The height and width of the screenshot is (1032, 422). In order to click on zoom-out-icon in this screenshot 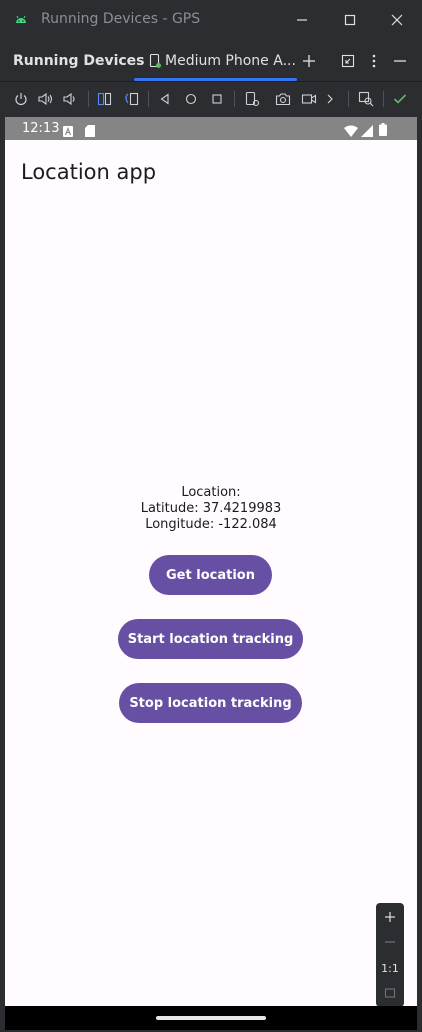, I will do `click(390, 942)`.